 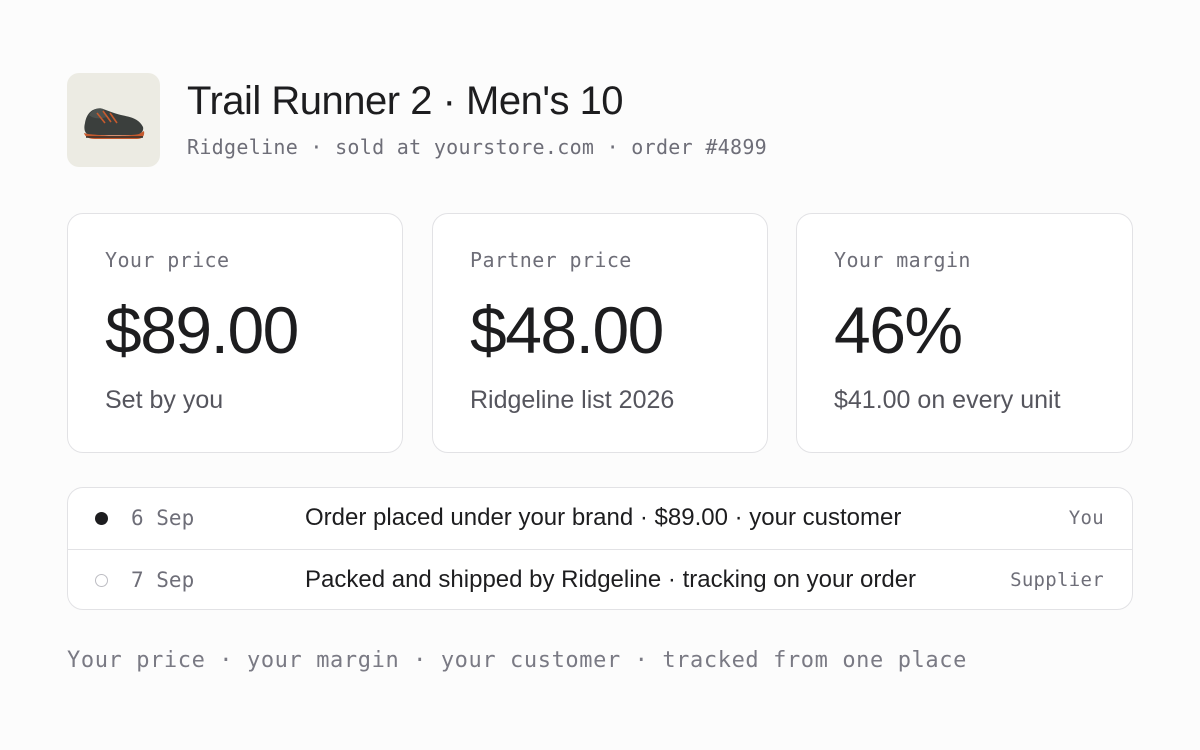 I want to click on card-label: Your margin, so click(x=902, y=260).